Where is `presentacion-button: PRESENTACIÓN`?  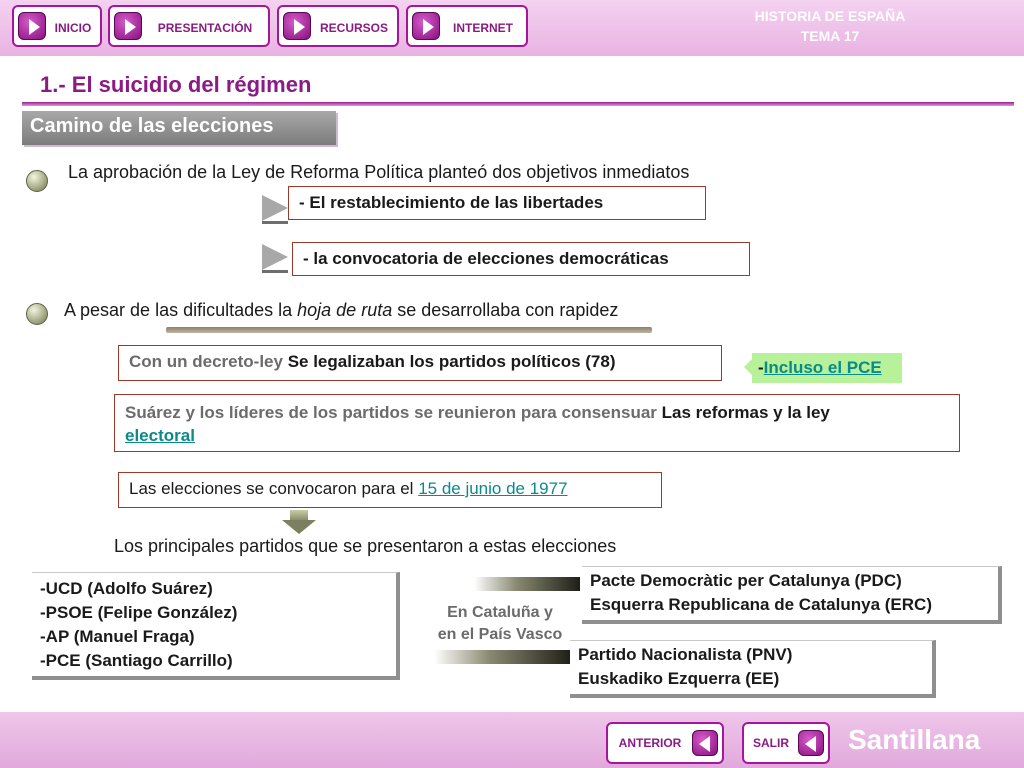 presentacion-button: PRESENTACIÓN is located at coordinates (189, 26).